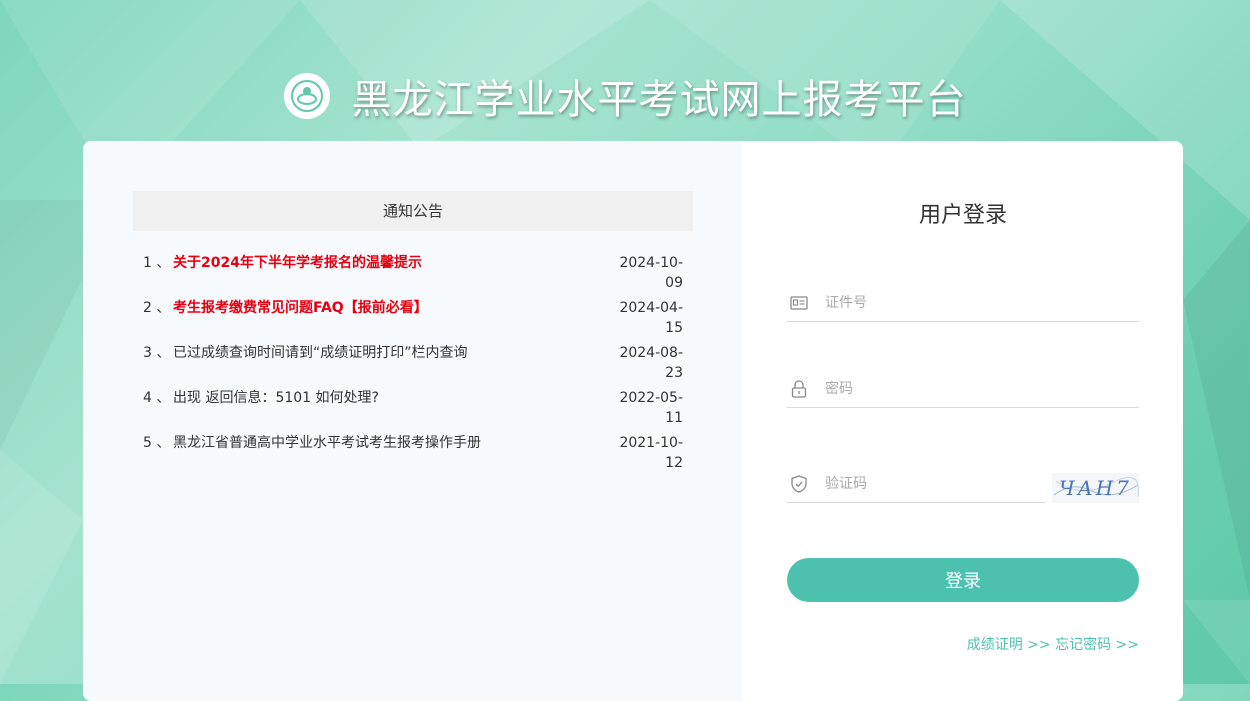  Describe the element at coordinates (799, 303) in the screenshot. I see `id-card-icon` at that location.